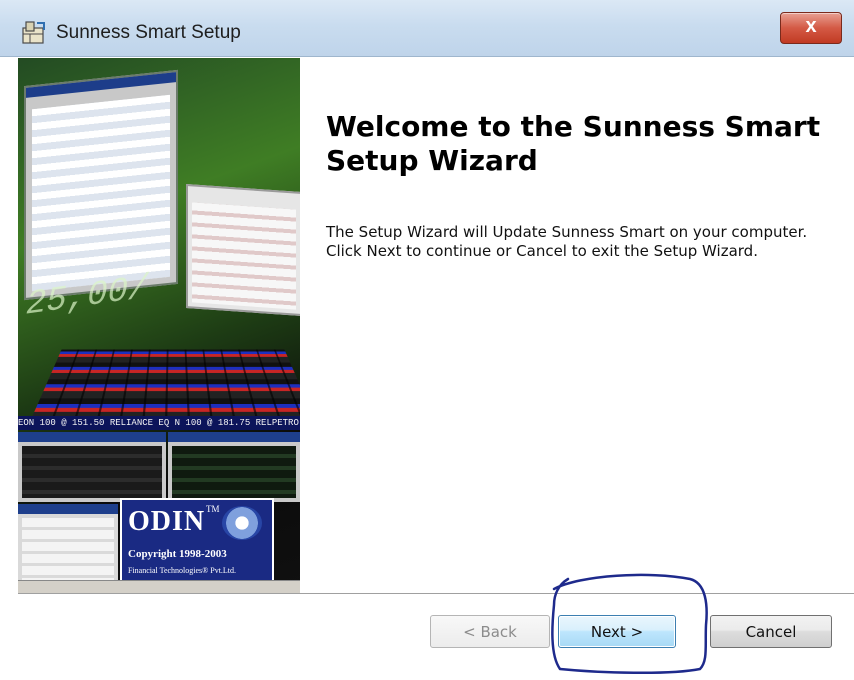 This screenshot has height=680, width=854. Describe the element at coordinates (165, 385) in the screenshot. I see `banner-data-grid` at that location.